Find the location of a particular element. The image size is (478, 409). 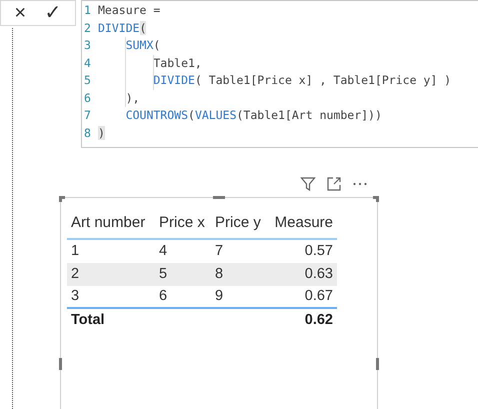

table-cell-text: 4 is located at coordinates (163, 251).